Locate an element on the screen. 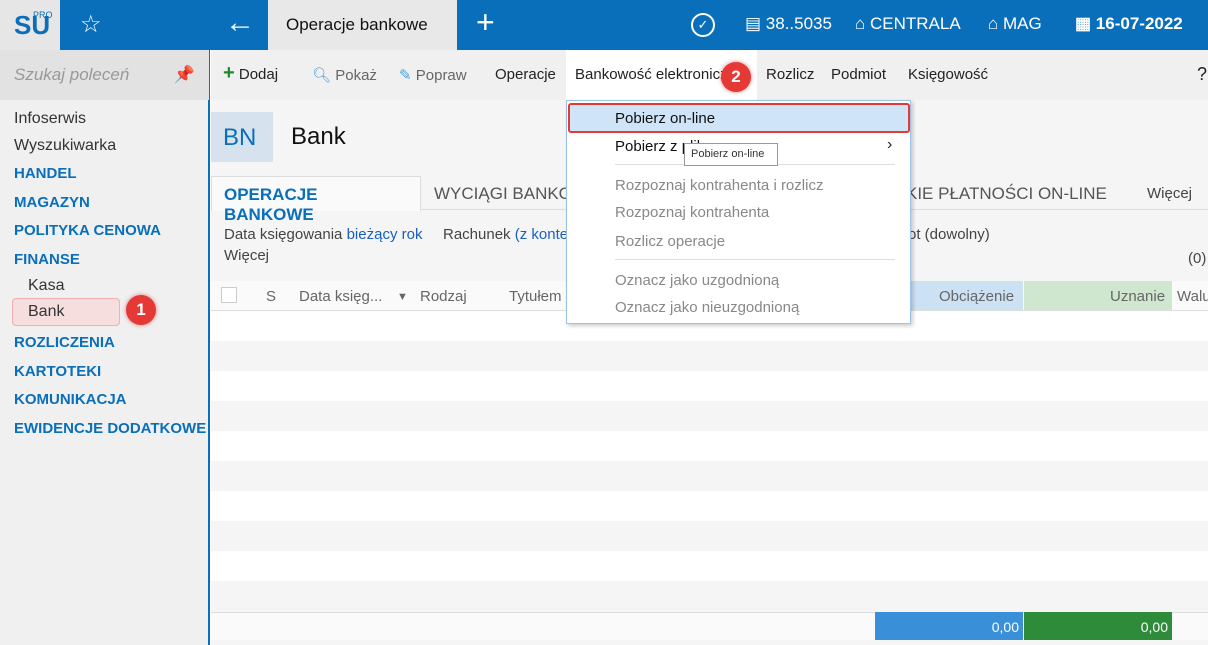  sidebar-item-polityka-cenowa: POLITYKA CENOWA is located at coordinates (87, 230).